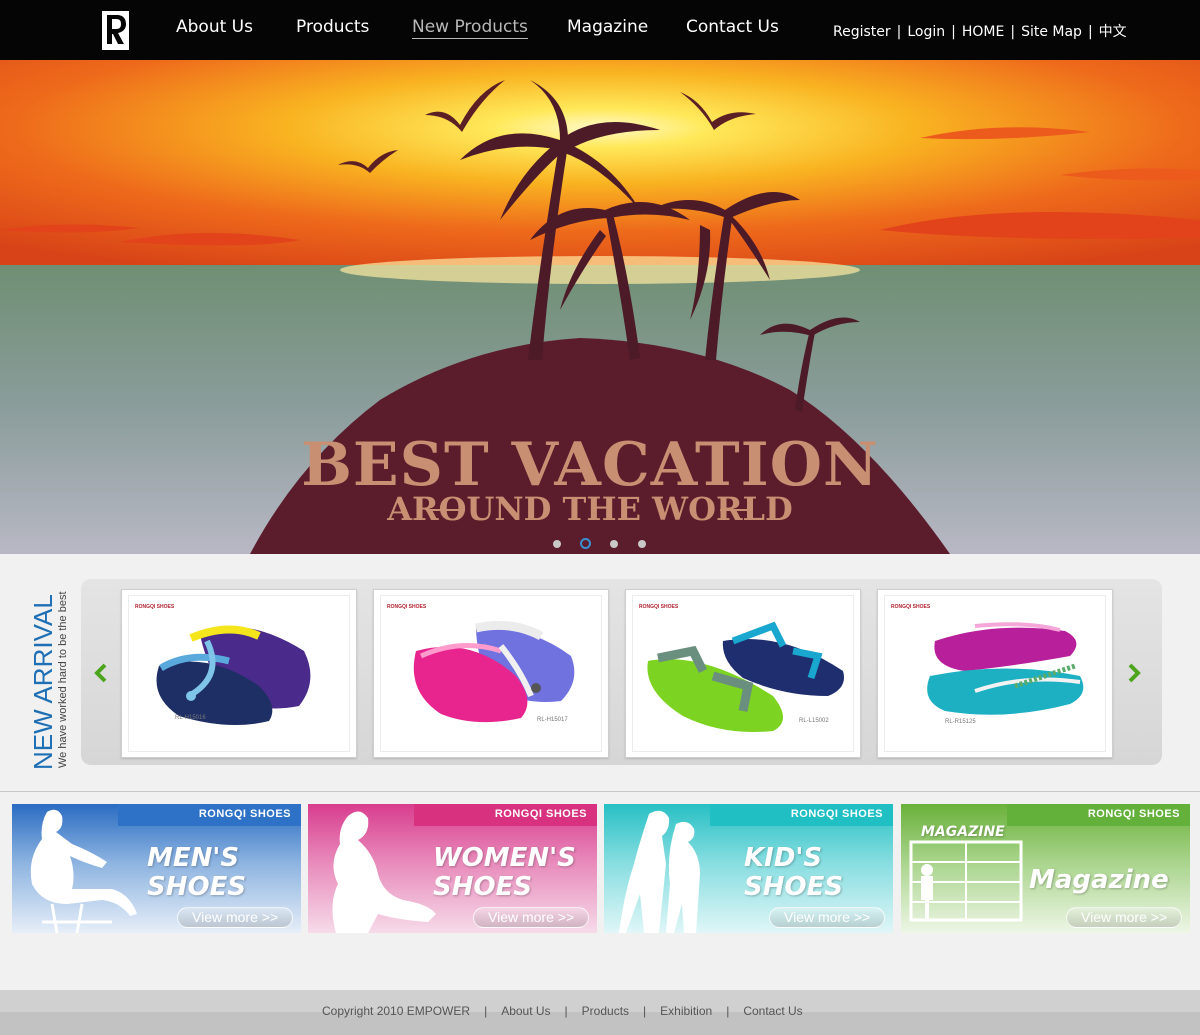  What do you see at coordinates (686, 1011) in the screenshot?
I see `footer-exhibition-link: Exhibition` at bounding box center [686, 1011].